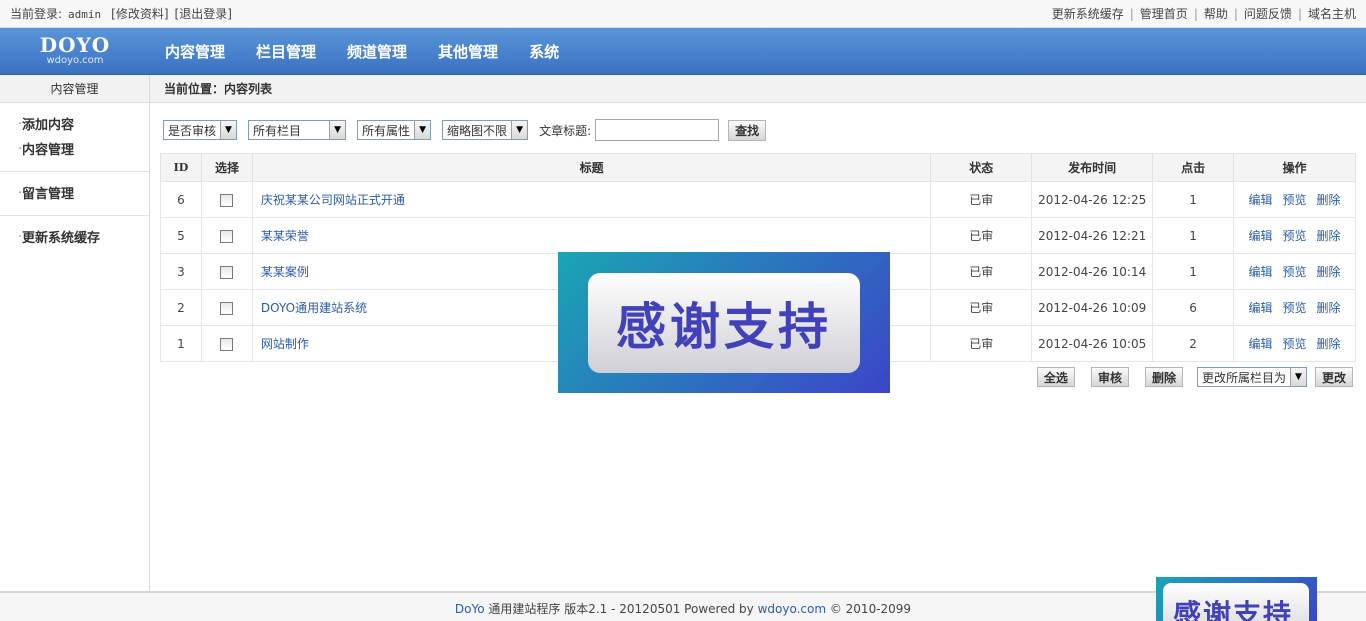 This screenshot has width=1366, height=621. What do you see at coordinates (683, 51) in the screenshot?
I see `header: DOYO wdoyo.com 内容管理 栏目管理 频道管理 其他管理 系统` at bounding box center [683, 51].